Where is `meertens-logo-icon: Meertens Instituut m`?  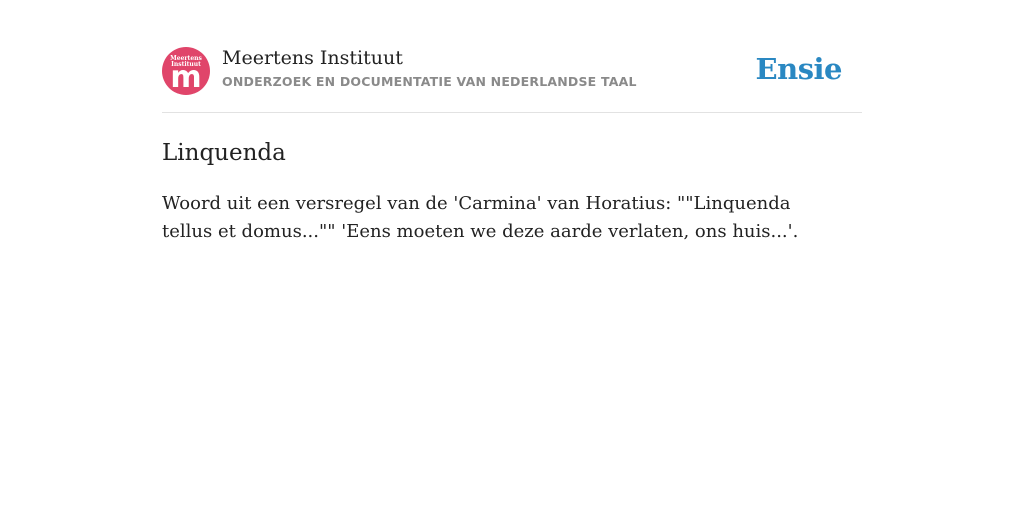 meertens-logo-icon: Meertens Instituut m is located at coordinates (186, 71).